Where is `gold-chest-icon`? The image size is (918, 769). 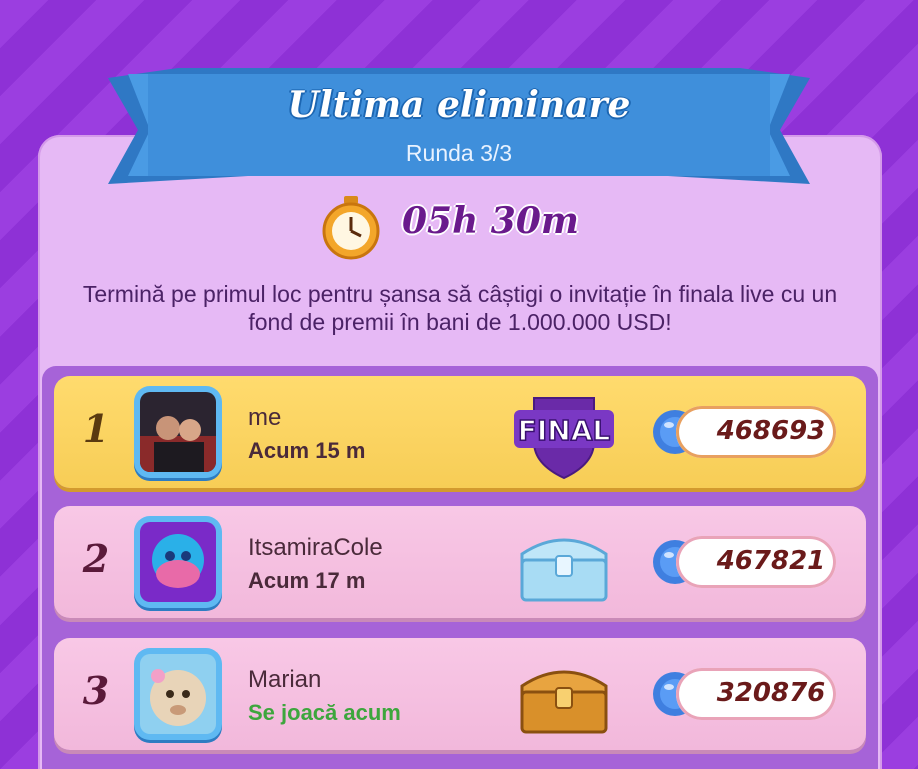 gold-chest-icon is located at coordinates (564, 694).